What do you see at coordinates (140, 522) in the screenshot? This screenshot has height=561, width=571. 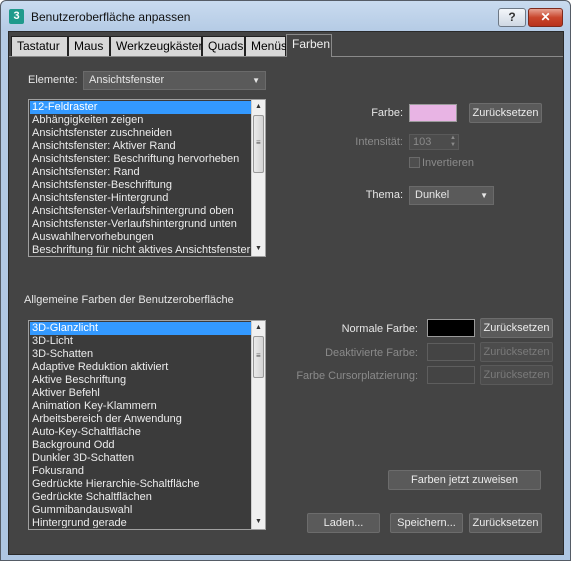 I see `list-item: Hintergrund gerade` at bounding box center [140, 522].